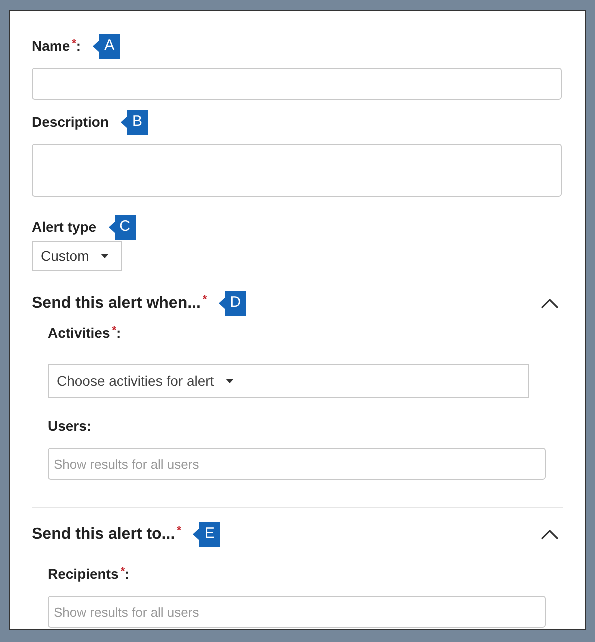 Image resolution: width=595 pixels, height=642 pixels. I want to click on section-heading: Send this alert when...*, so click(120, 303).